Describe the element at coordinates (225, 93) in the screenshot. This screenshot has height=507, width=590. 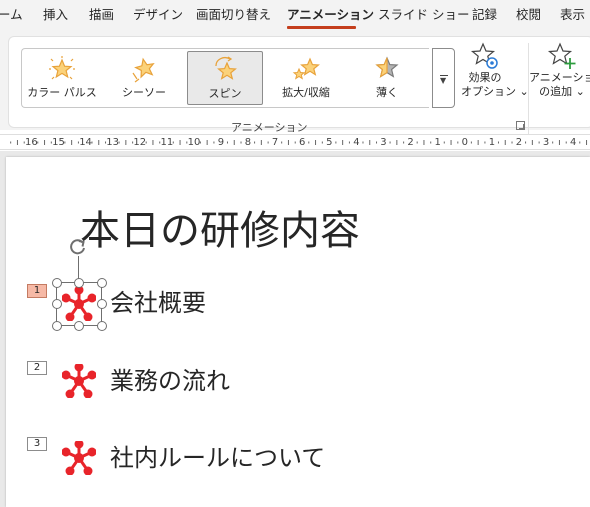
I see `gallery-label: スピン` at that location.